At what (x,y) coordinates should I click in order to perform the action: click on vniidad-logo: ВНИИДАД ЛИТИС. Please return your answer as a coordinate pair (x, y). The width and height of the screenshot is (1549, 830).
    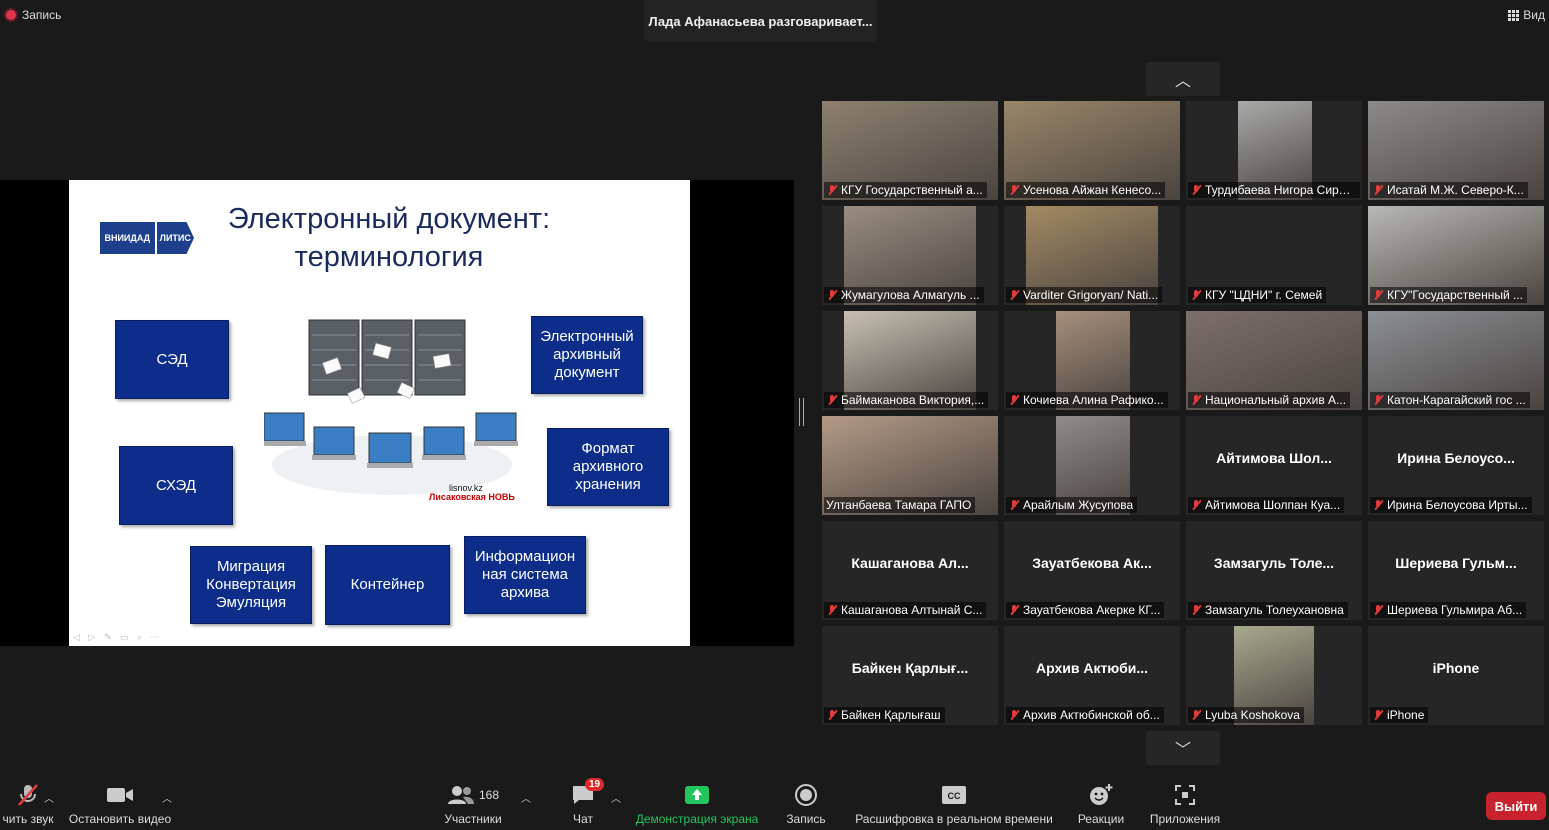
    Looking at the image, I should click on (147, 238).